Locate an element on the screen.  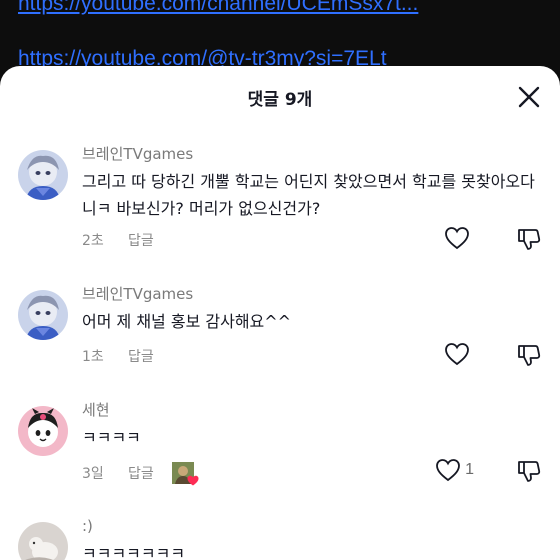
like-button: 1 is located at coordinates (454, 470).